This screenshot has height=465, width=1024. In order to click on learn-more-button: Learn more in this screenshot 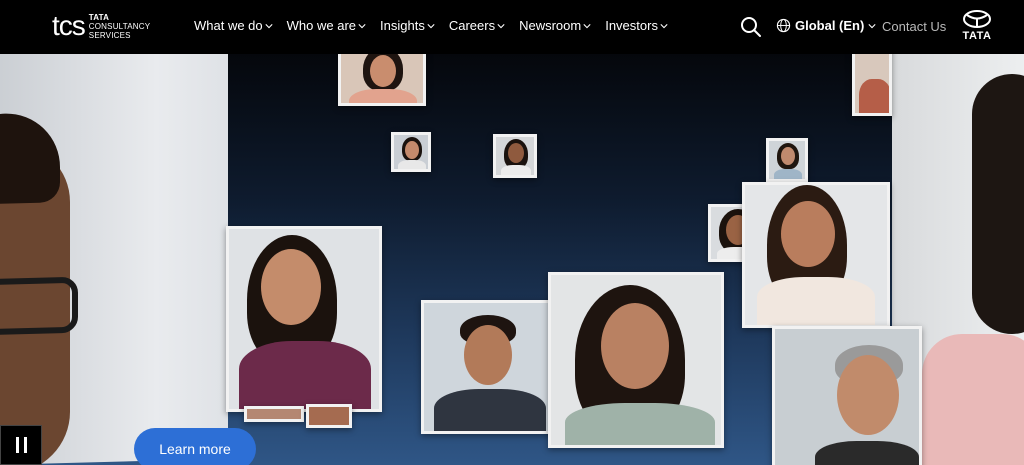, I will do `click(195, 446)`.